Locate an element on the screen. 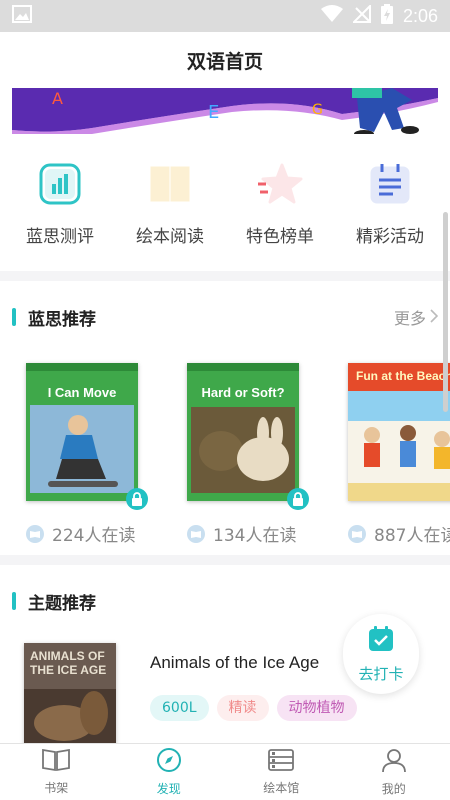  nav-label: 我的 is located at coordinates (393, 789).